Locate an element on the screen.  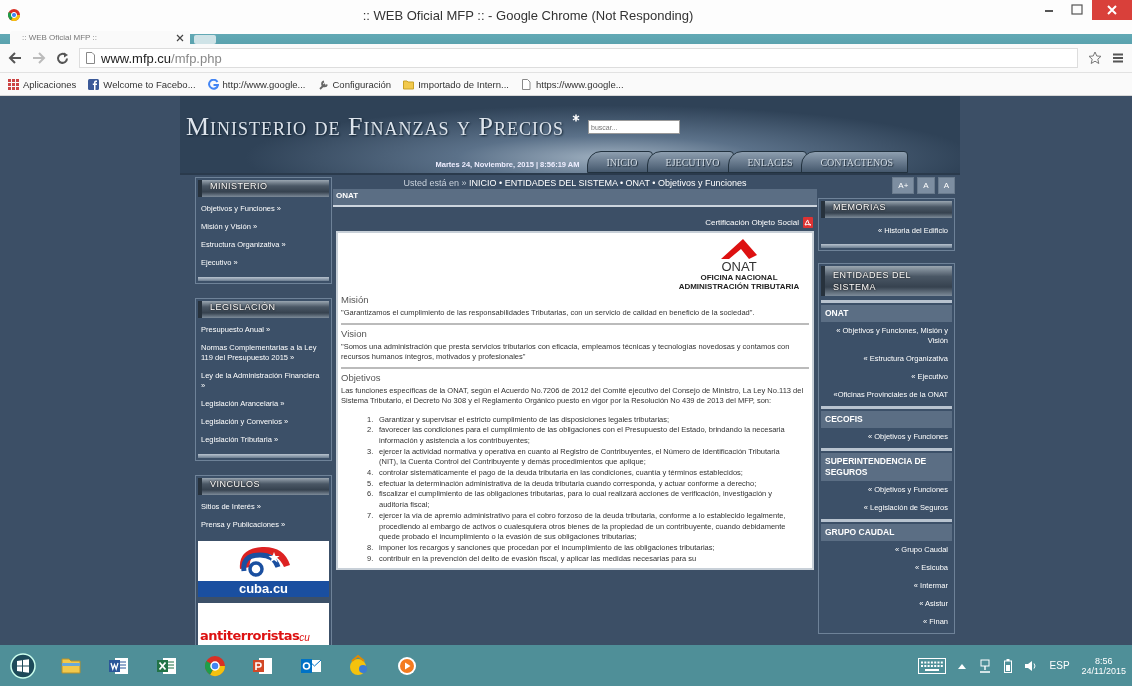
group-heading: ONAT is located at coordinates (886, 313).